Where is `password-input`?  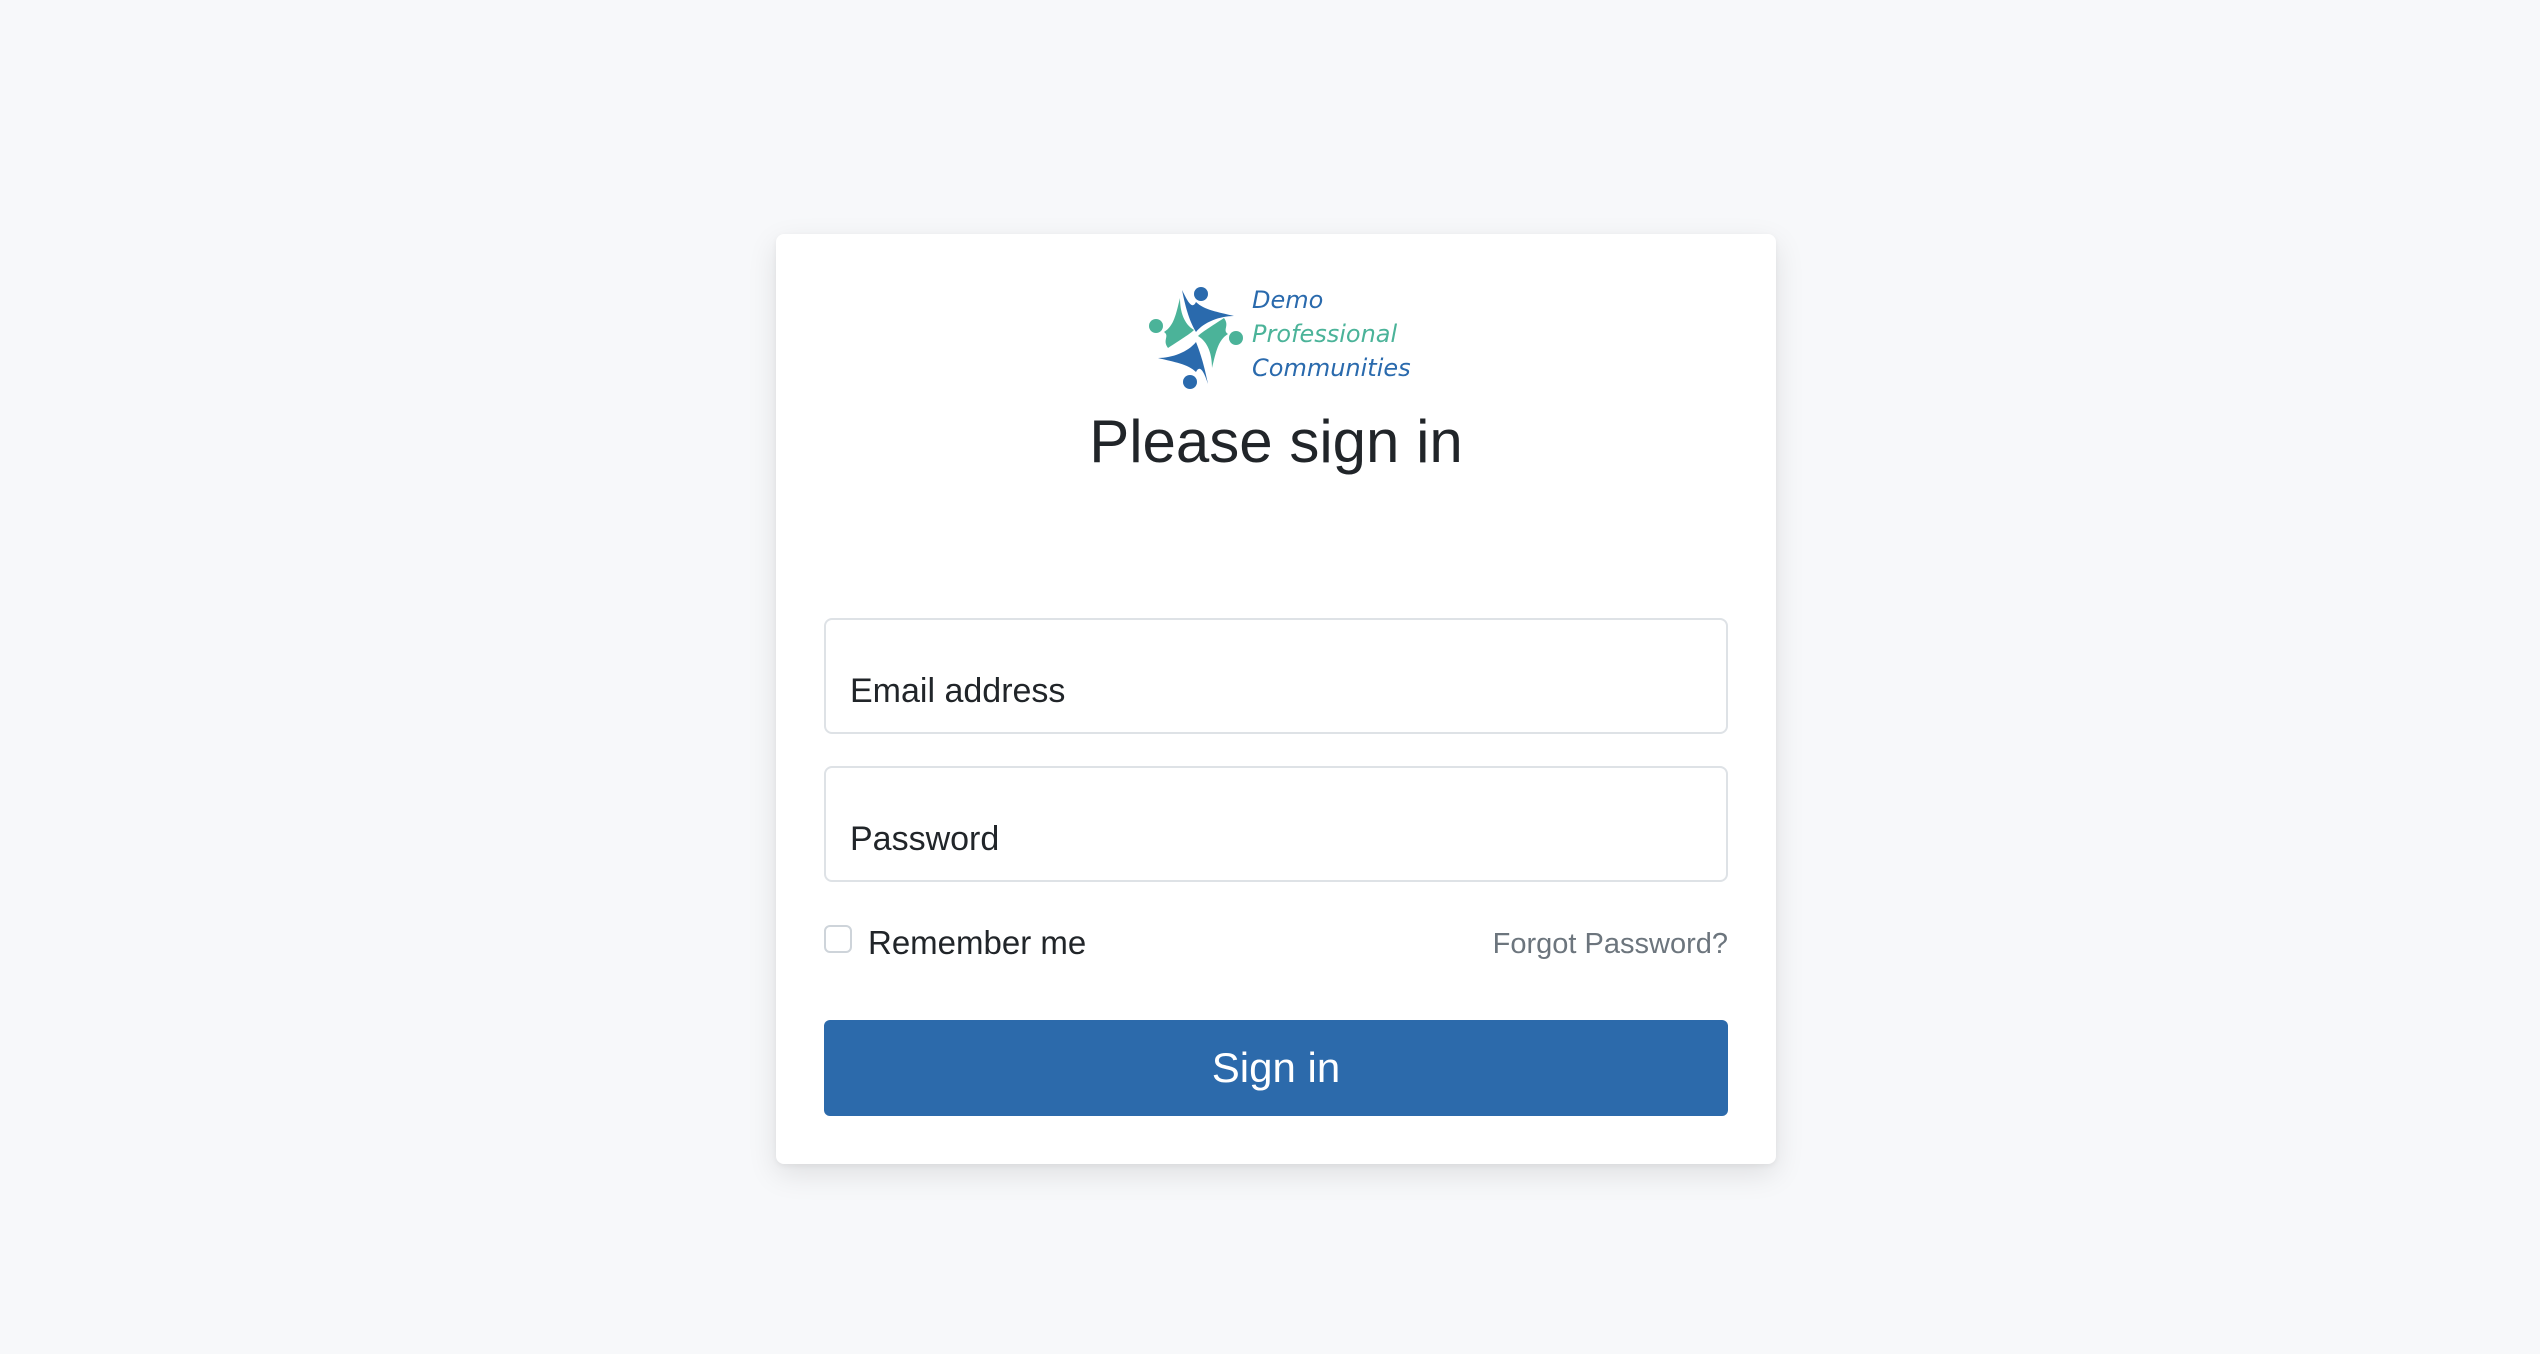 password-input is located at coordinates (1276, 824).